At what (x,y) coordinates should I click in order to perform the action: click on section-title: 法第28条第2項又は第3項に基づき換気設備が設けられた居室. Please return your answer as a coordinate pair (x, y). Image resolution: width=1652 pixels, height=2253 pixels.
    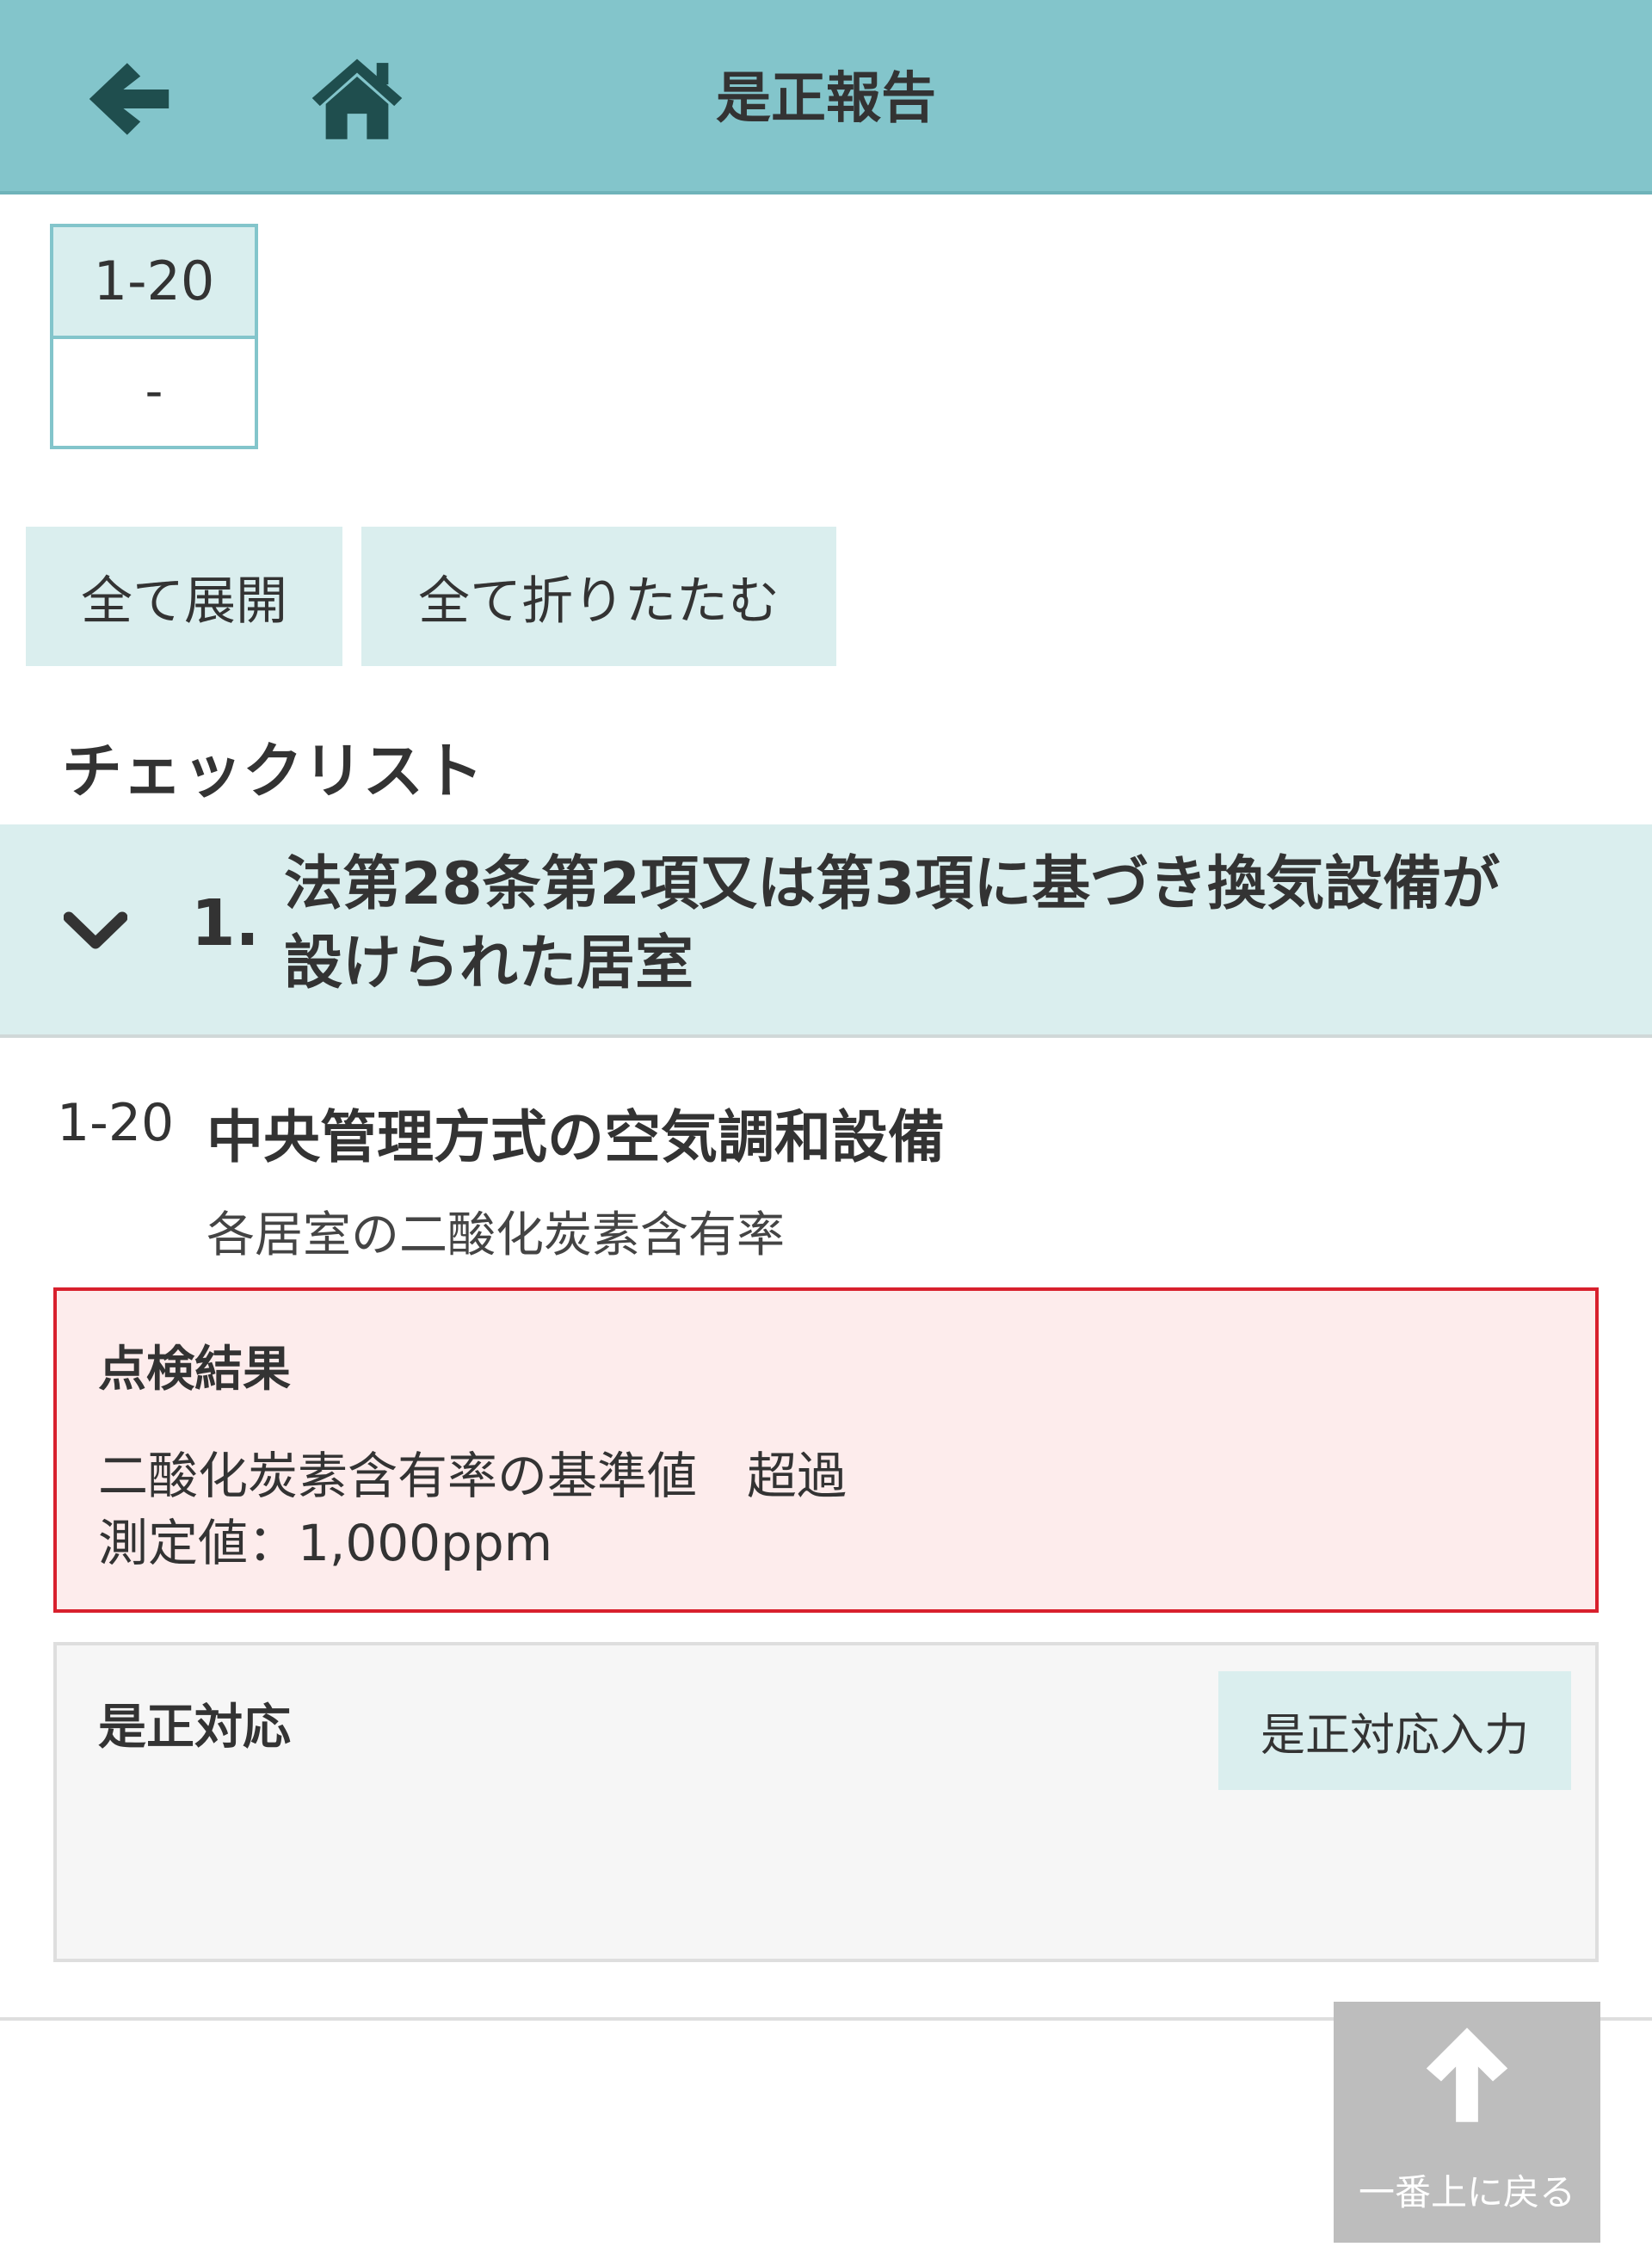
    Looking at the image, I should click on (892, 923).